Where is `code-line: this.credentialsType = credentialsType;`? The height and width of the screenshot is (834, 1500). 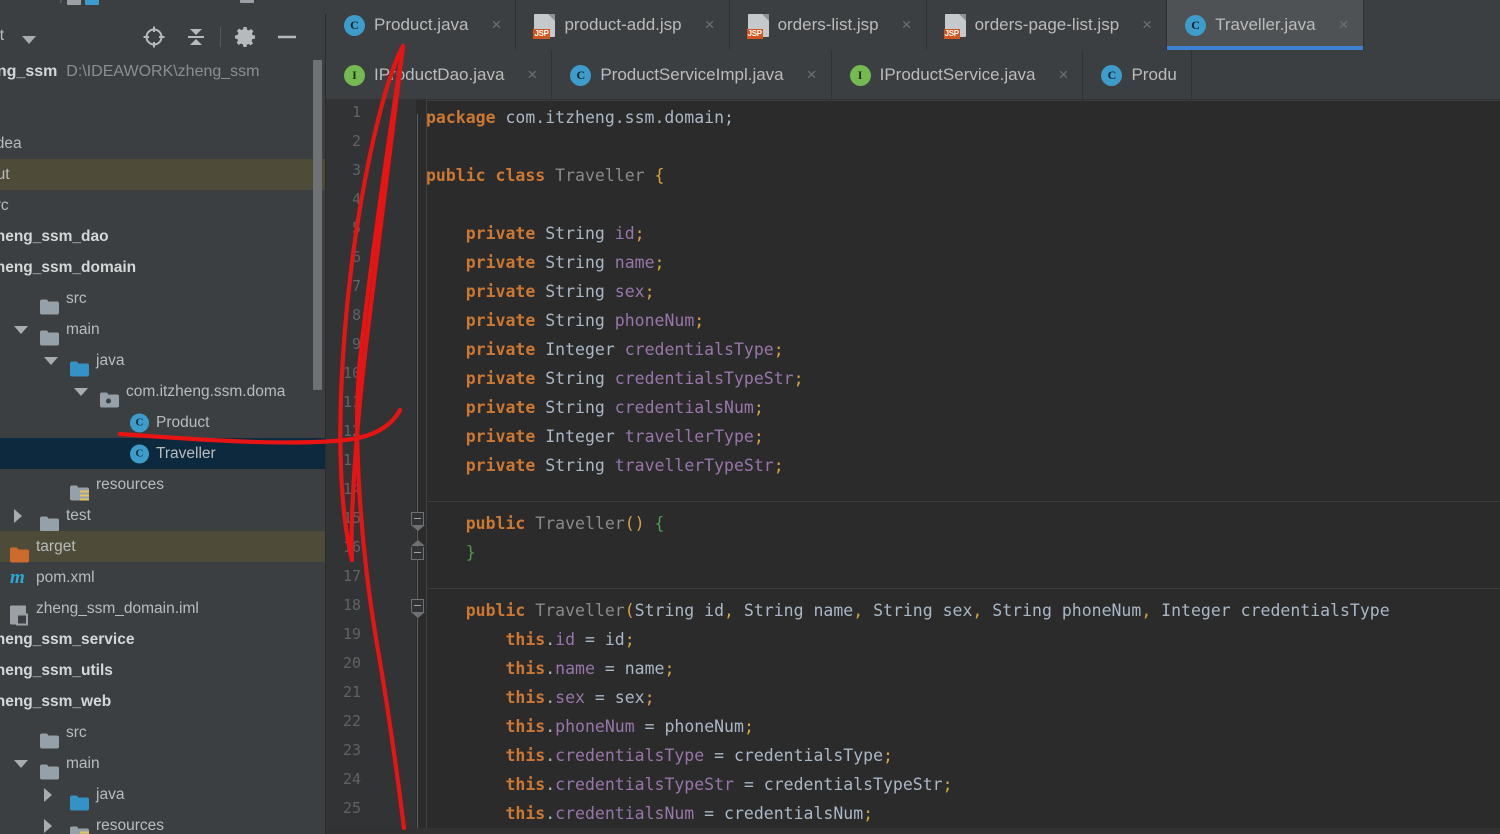
code-line: this.credentialsType = credentialsType; is located at coordinates (659, 755).